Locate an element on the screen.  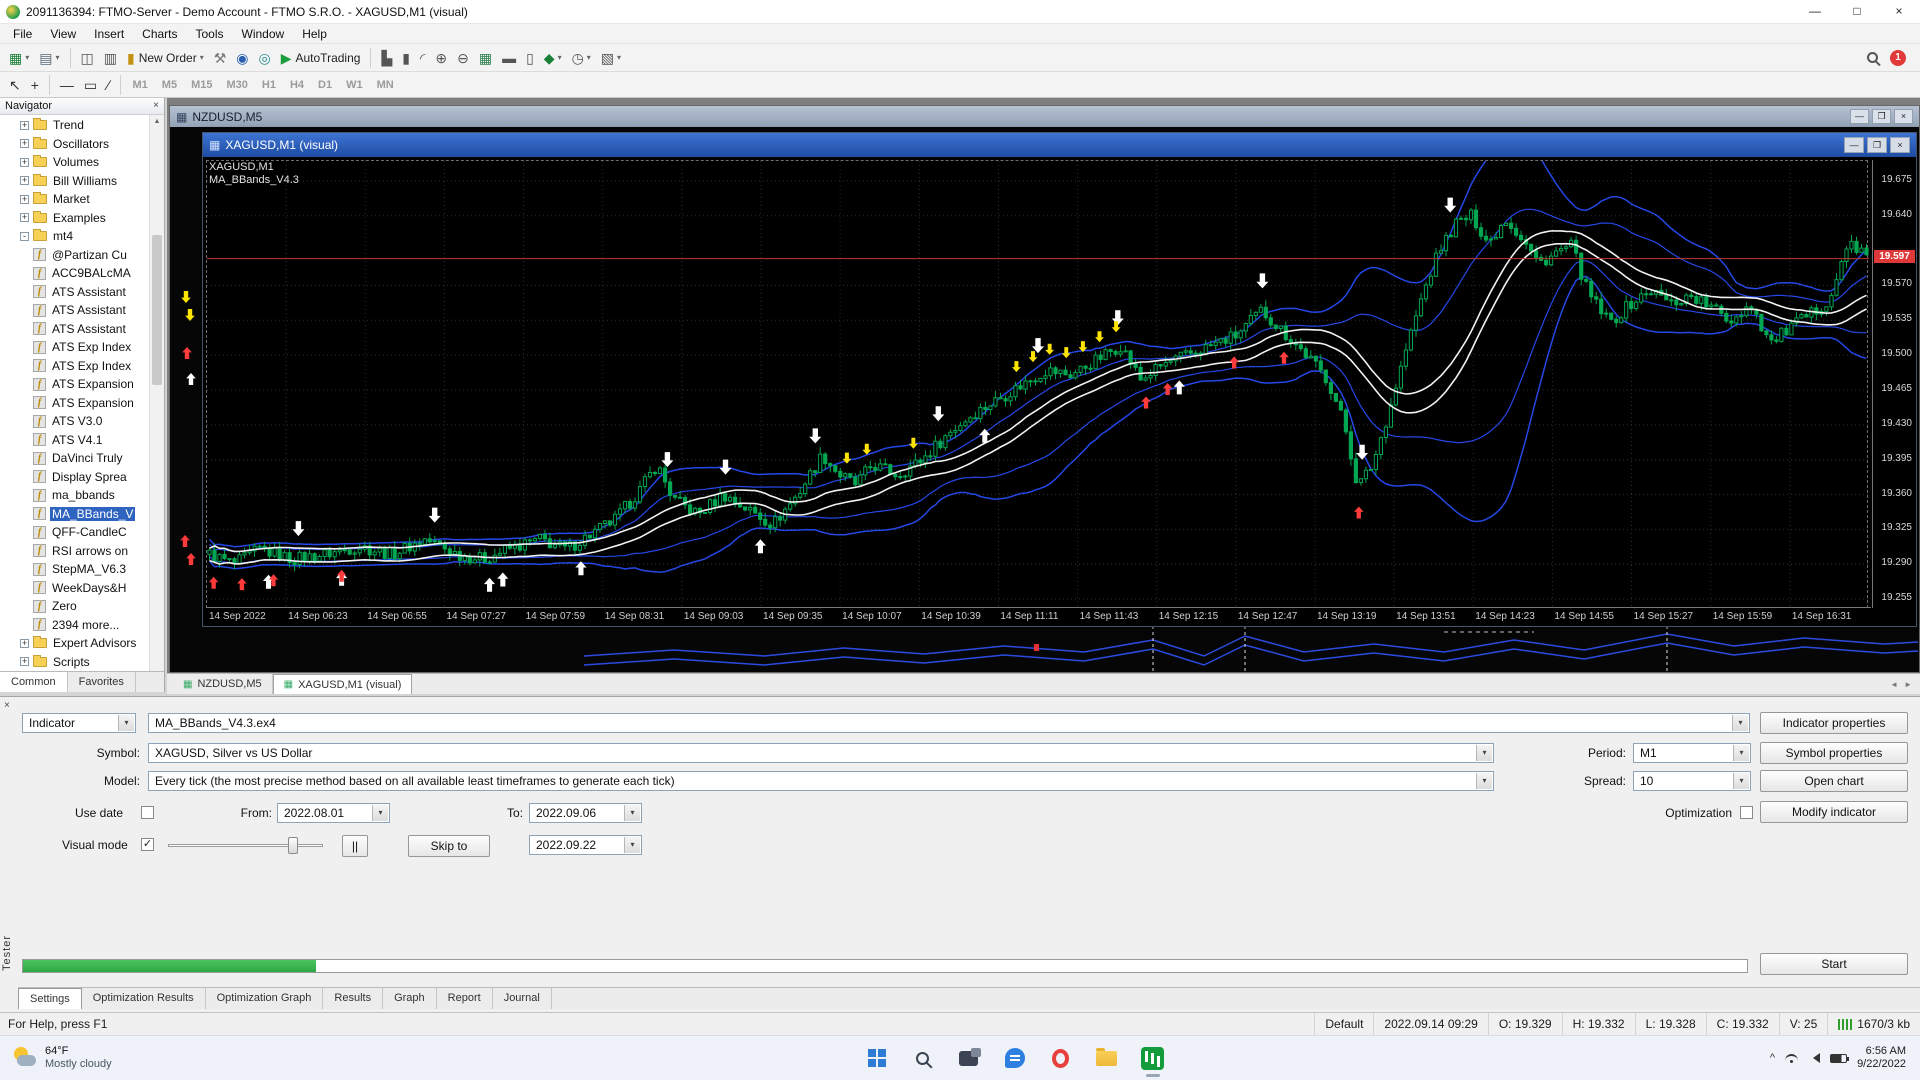
navigator-tree-item: f ATS V3.0 is located at coordinates (74, 421).